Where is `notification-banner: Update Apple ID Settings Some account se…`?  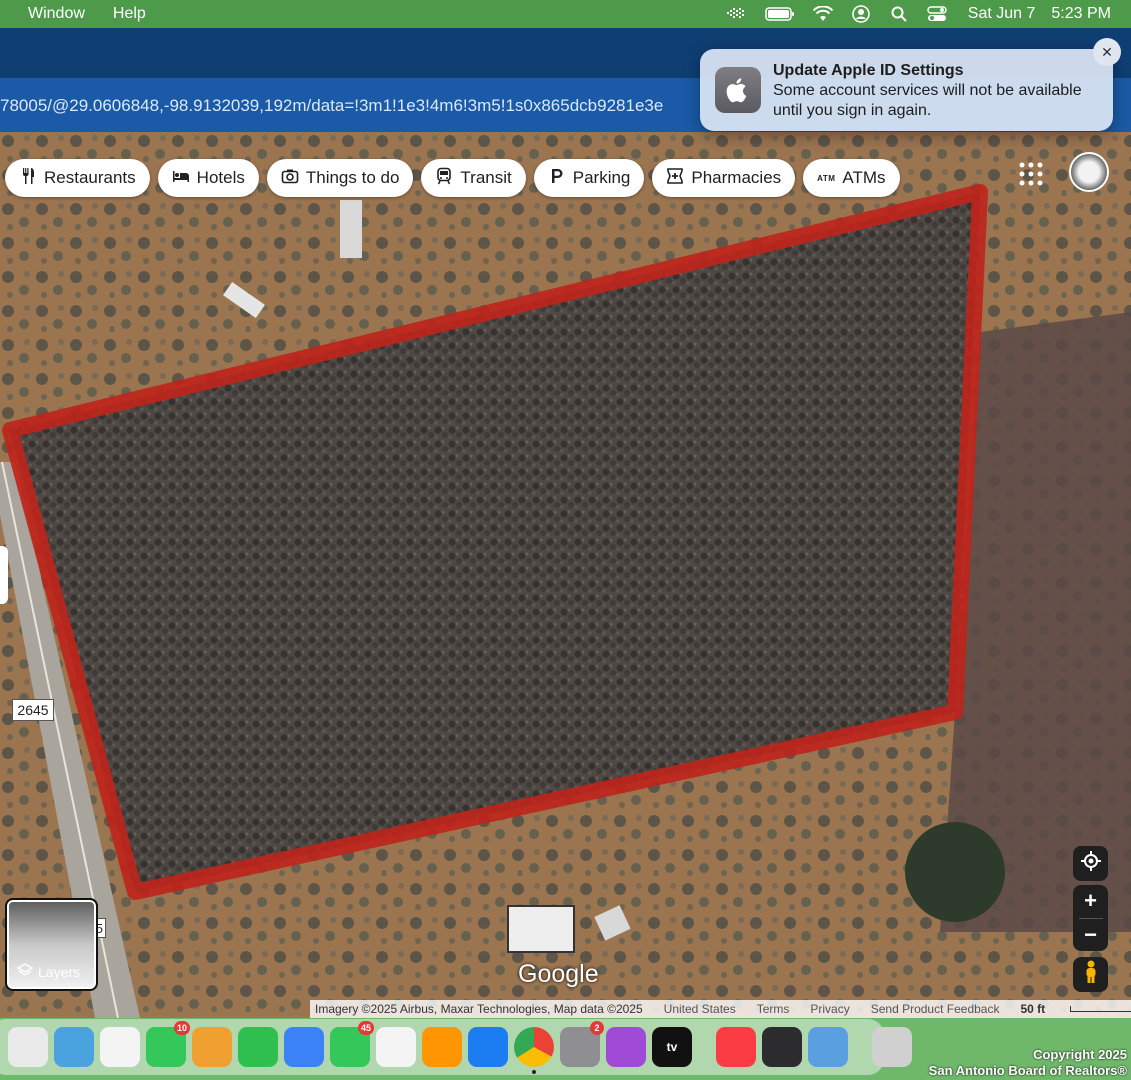 notification-banner: Update Apple ID Settings Some account se… is located at coordinates (906, 90).